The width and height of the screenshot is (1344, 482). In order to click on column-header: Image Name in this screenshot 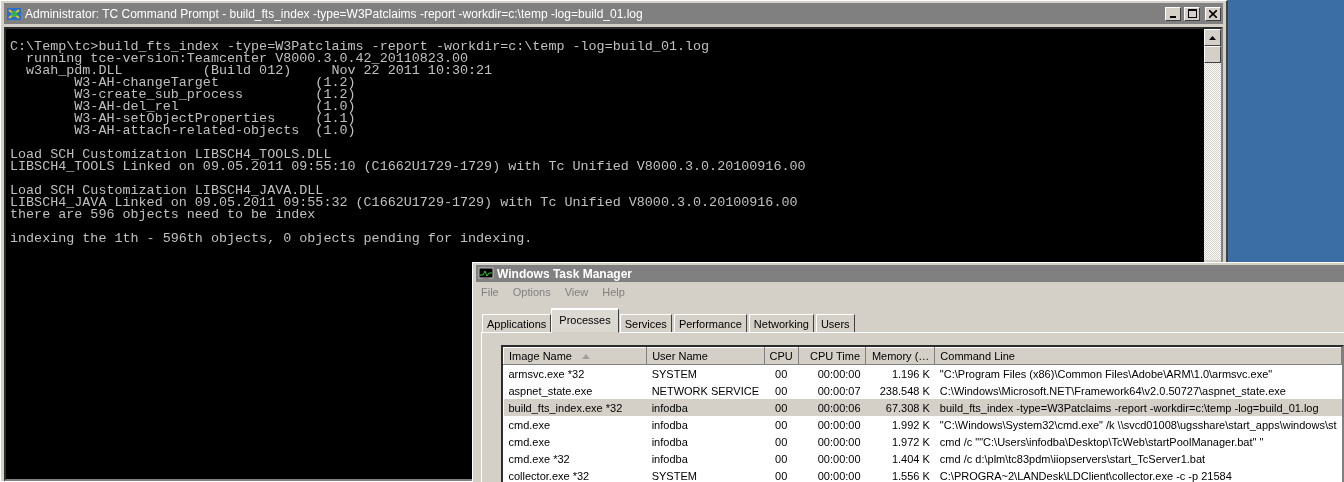, I will do `click(575, 356)`.